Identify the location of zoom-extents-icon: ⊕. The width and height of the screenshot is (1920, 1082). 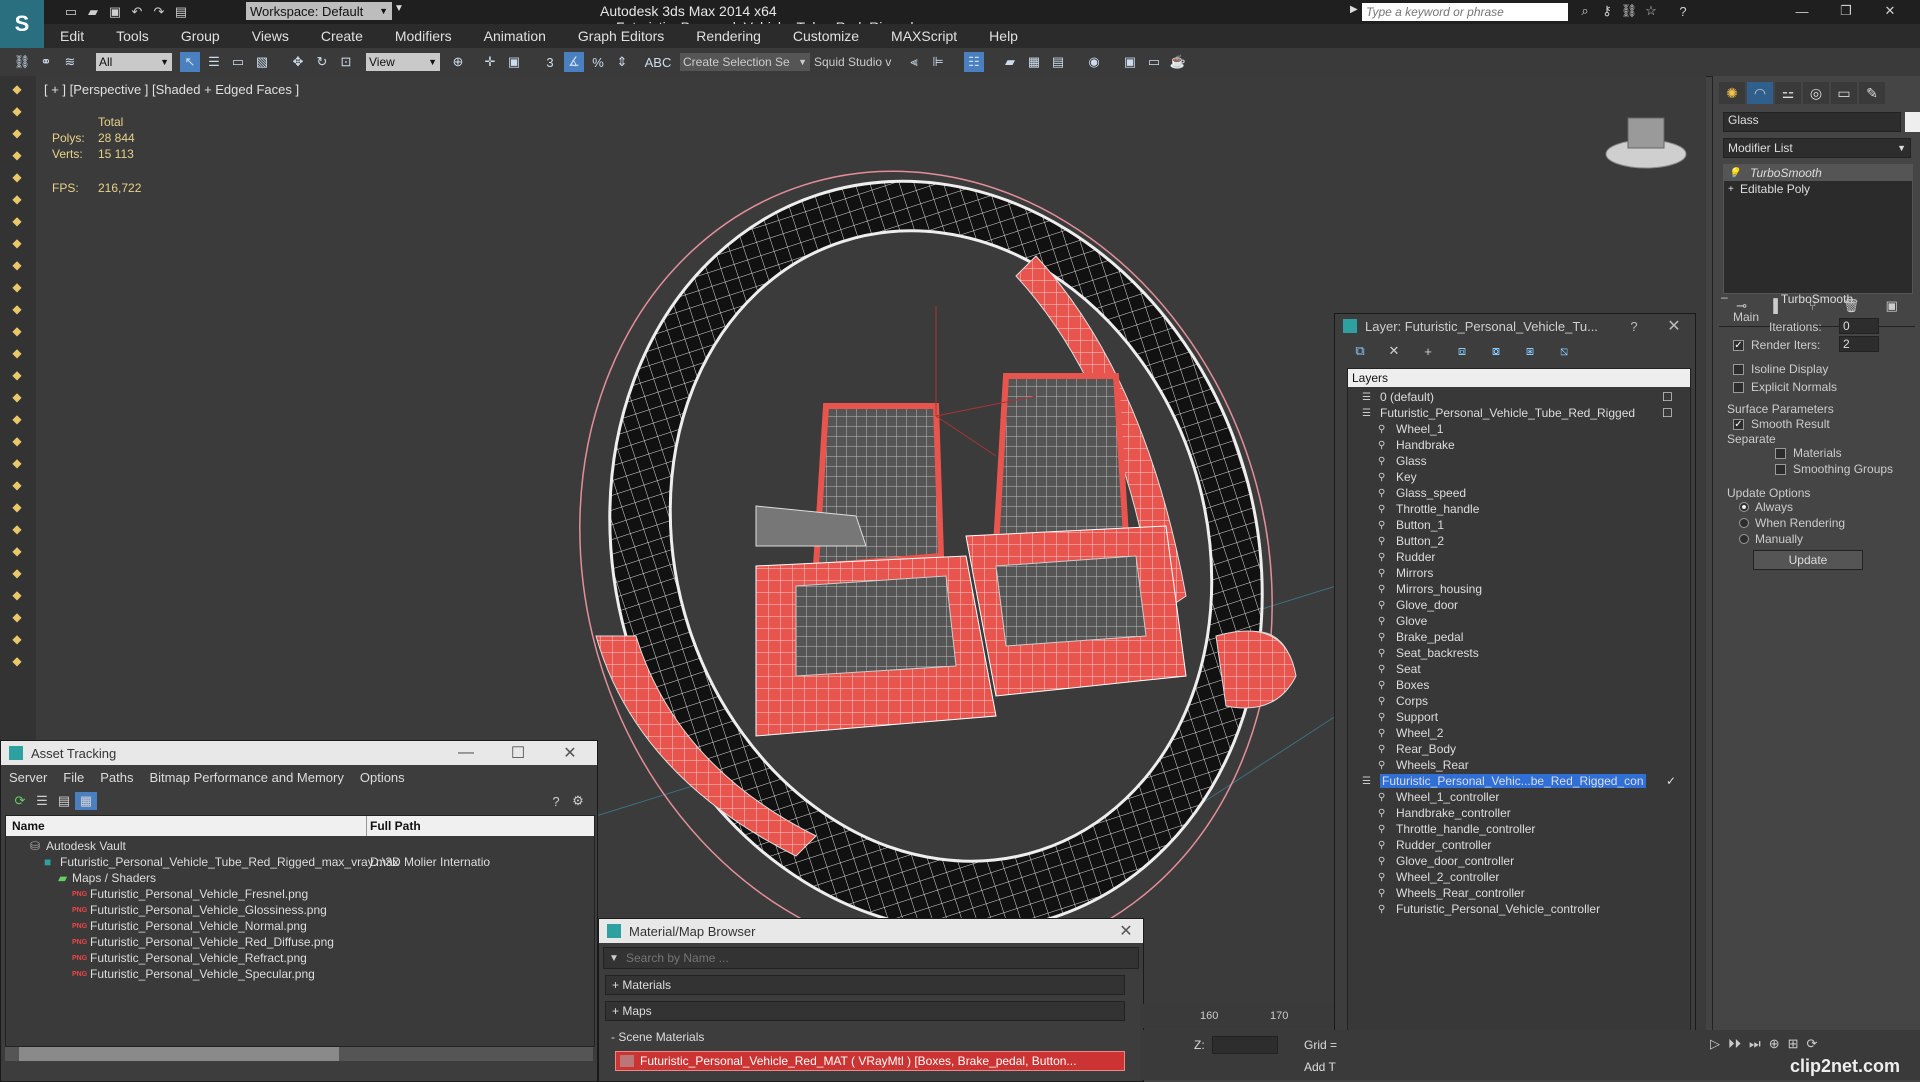
(1774, 1044).